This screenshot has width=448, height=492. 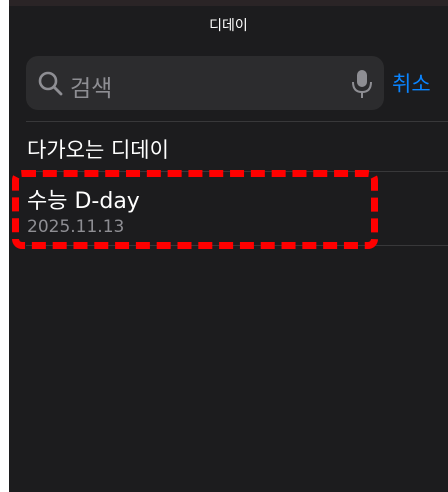 I want to click on search-icon, so click(x=50, y=83).